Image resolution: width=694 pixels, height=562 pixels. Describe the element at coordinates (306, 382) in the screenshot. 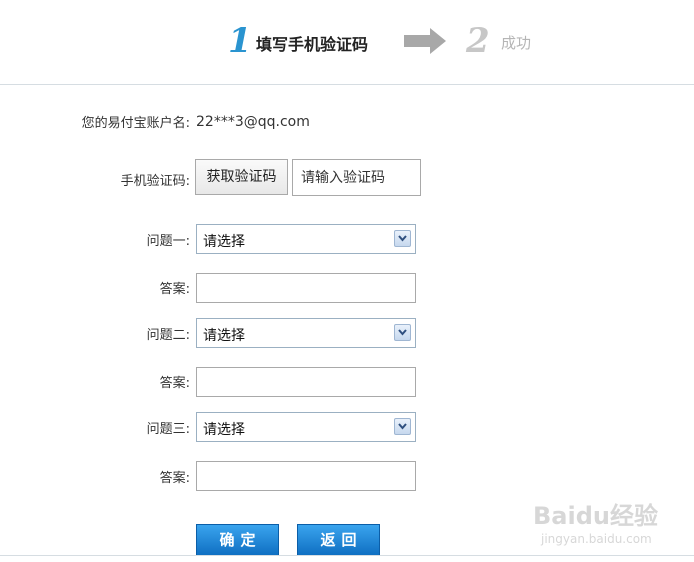

I see `answer-2-input` at that location.